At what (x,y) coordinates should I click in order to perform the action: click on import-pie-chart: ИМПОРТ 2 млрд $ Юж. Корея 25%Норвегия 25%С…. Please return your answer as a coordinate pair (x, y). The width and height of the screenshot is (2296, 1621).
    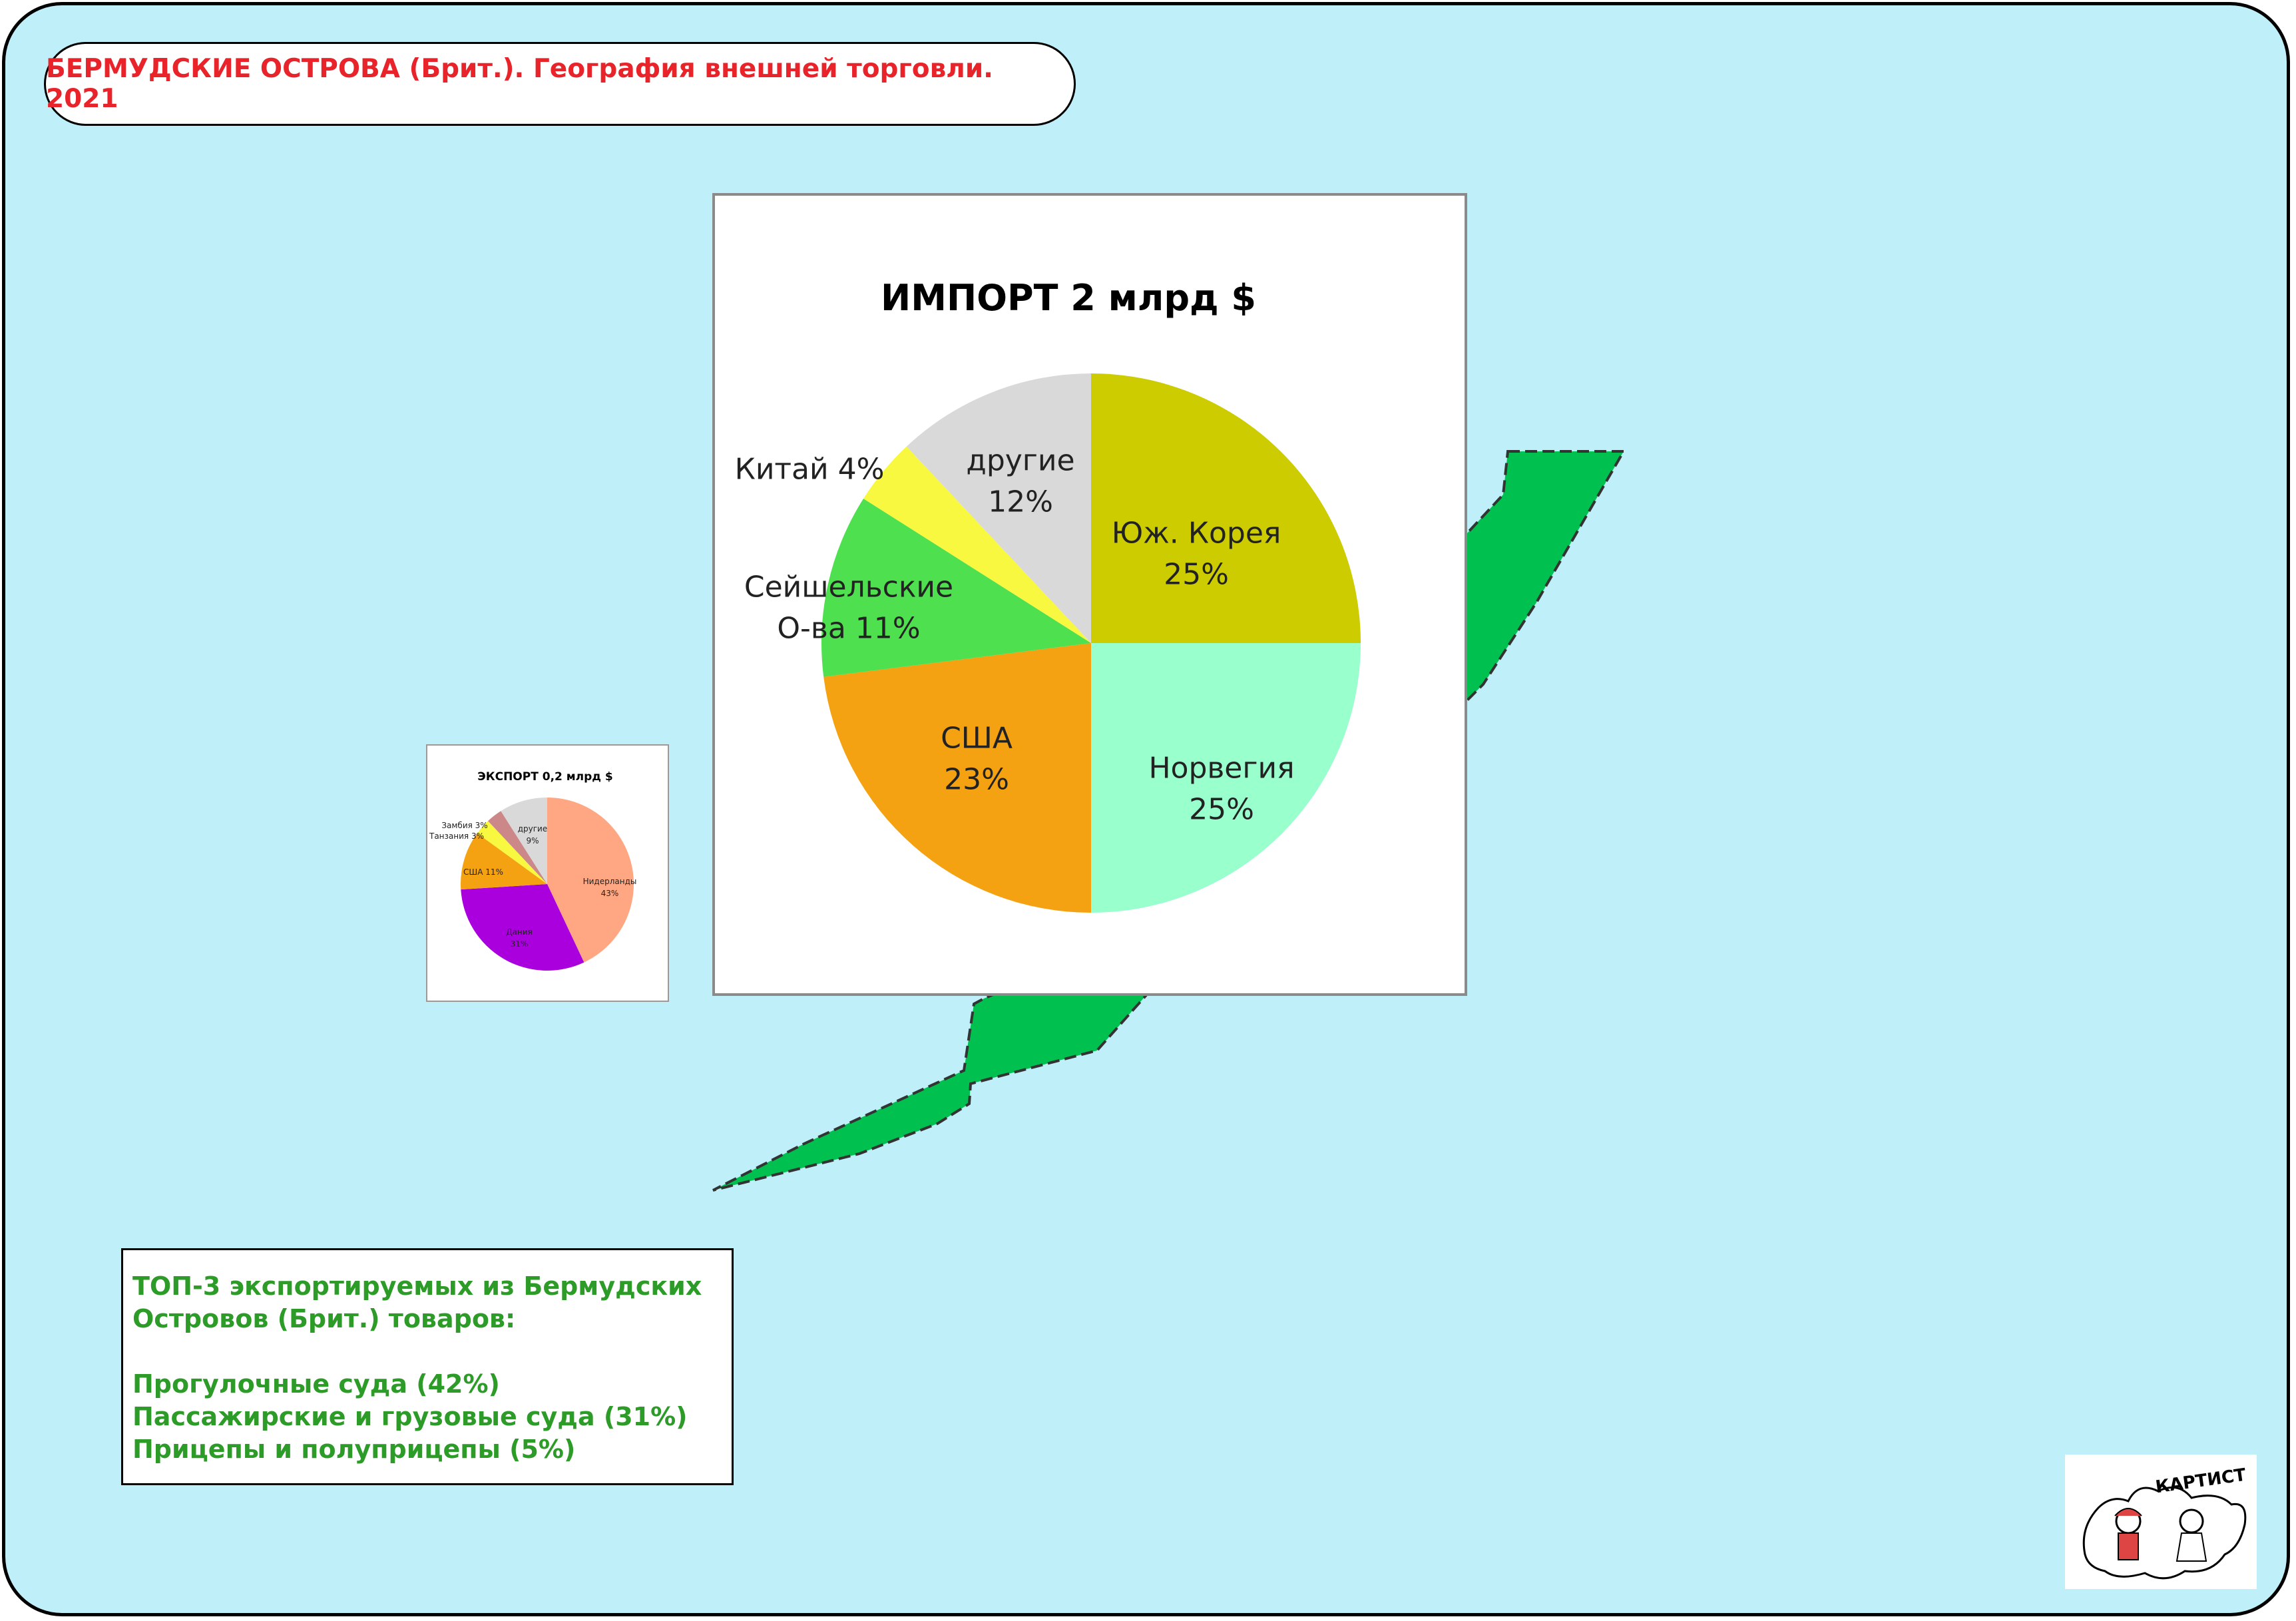
    Looking at the image, I should click on (1048, 595).